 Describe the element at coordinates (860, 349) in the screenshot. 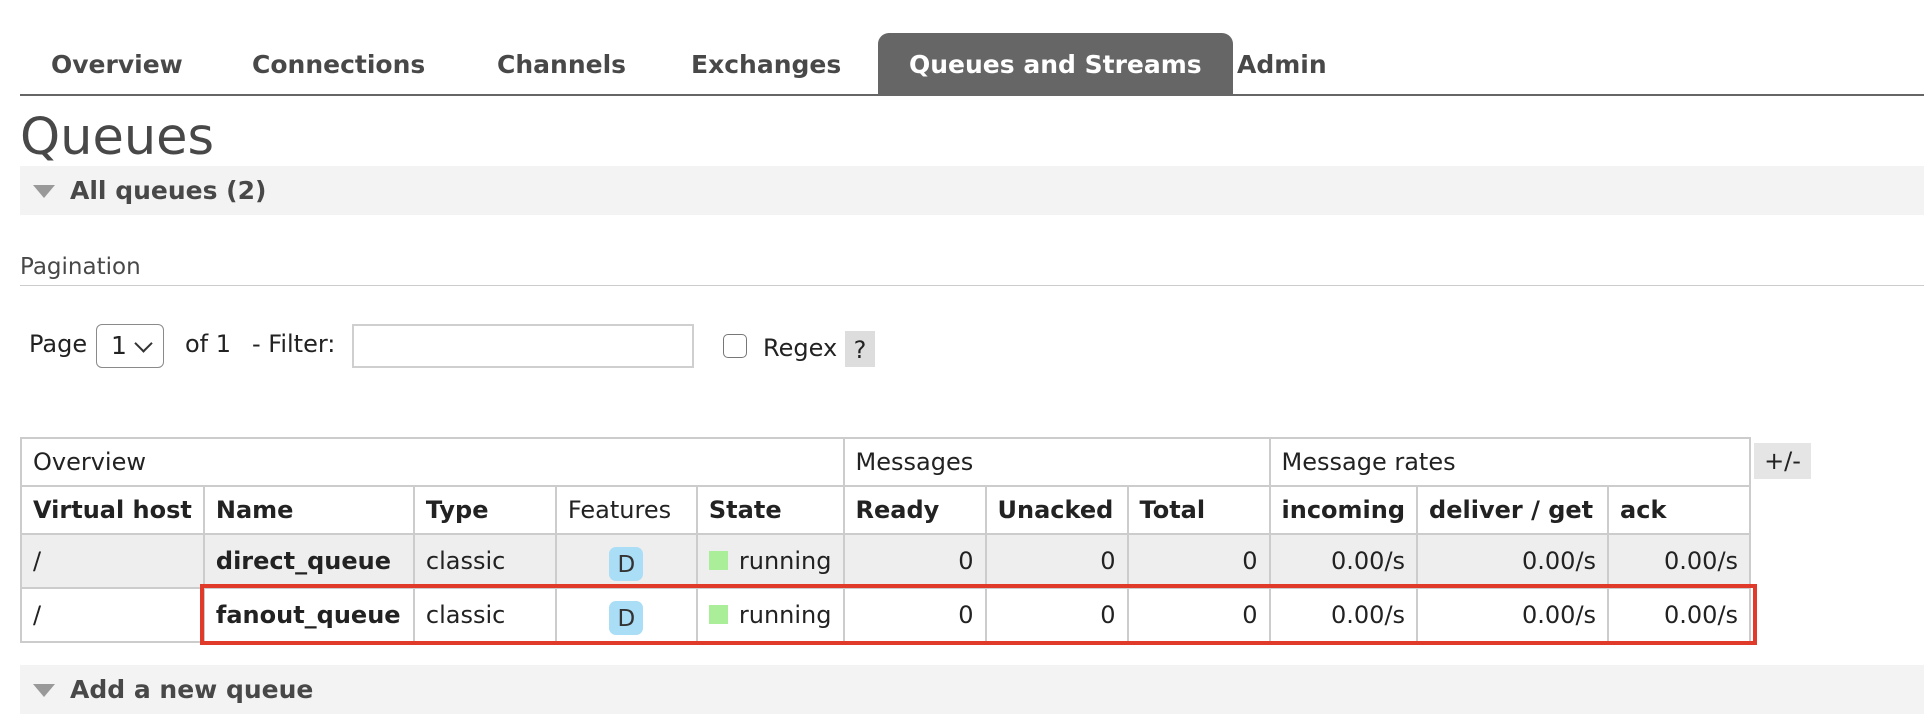

I see `regex-help-button: ?` at that location.